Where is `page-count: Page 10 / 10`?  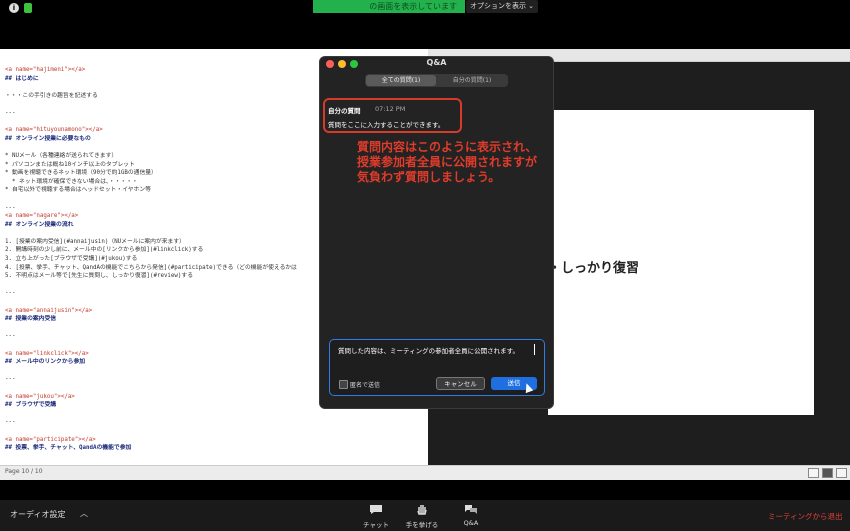 page-count: Page 10 / 10 is located at coordinates (24, 471).